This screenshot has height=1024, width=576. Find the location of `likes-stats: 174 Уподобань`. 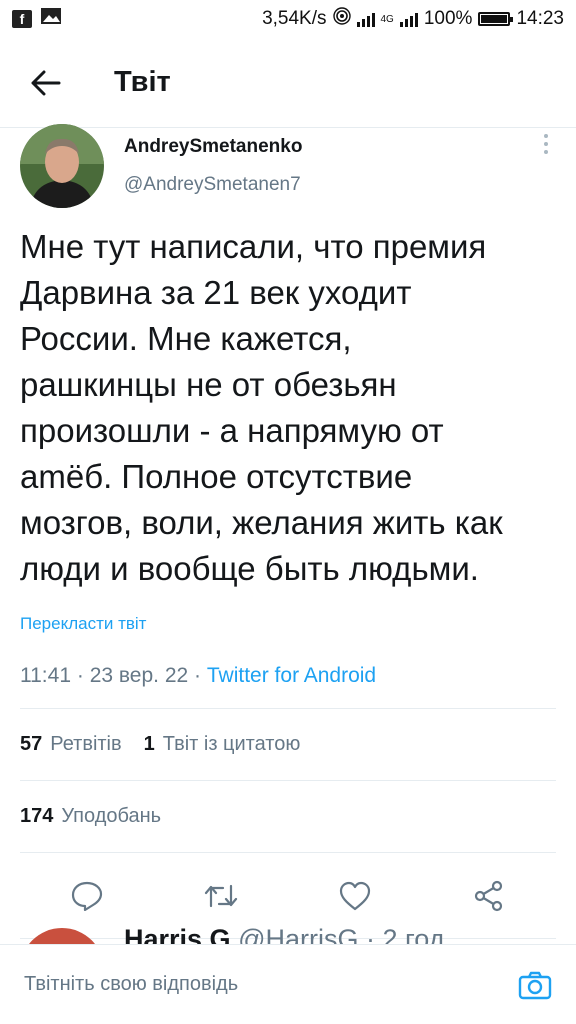

likes-stats: 174 Уподобань is located at coordinates (288, 817).